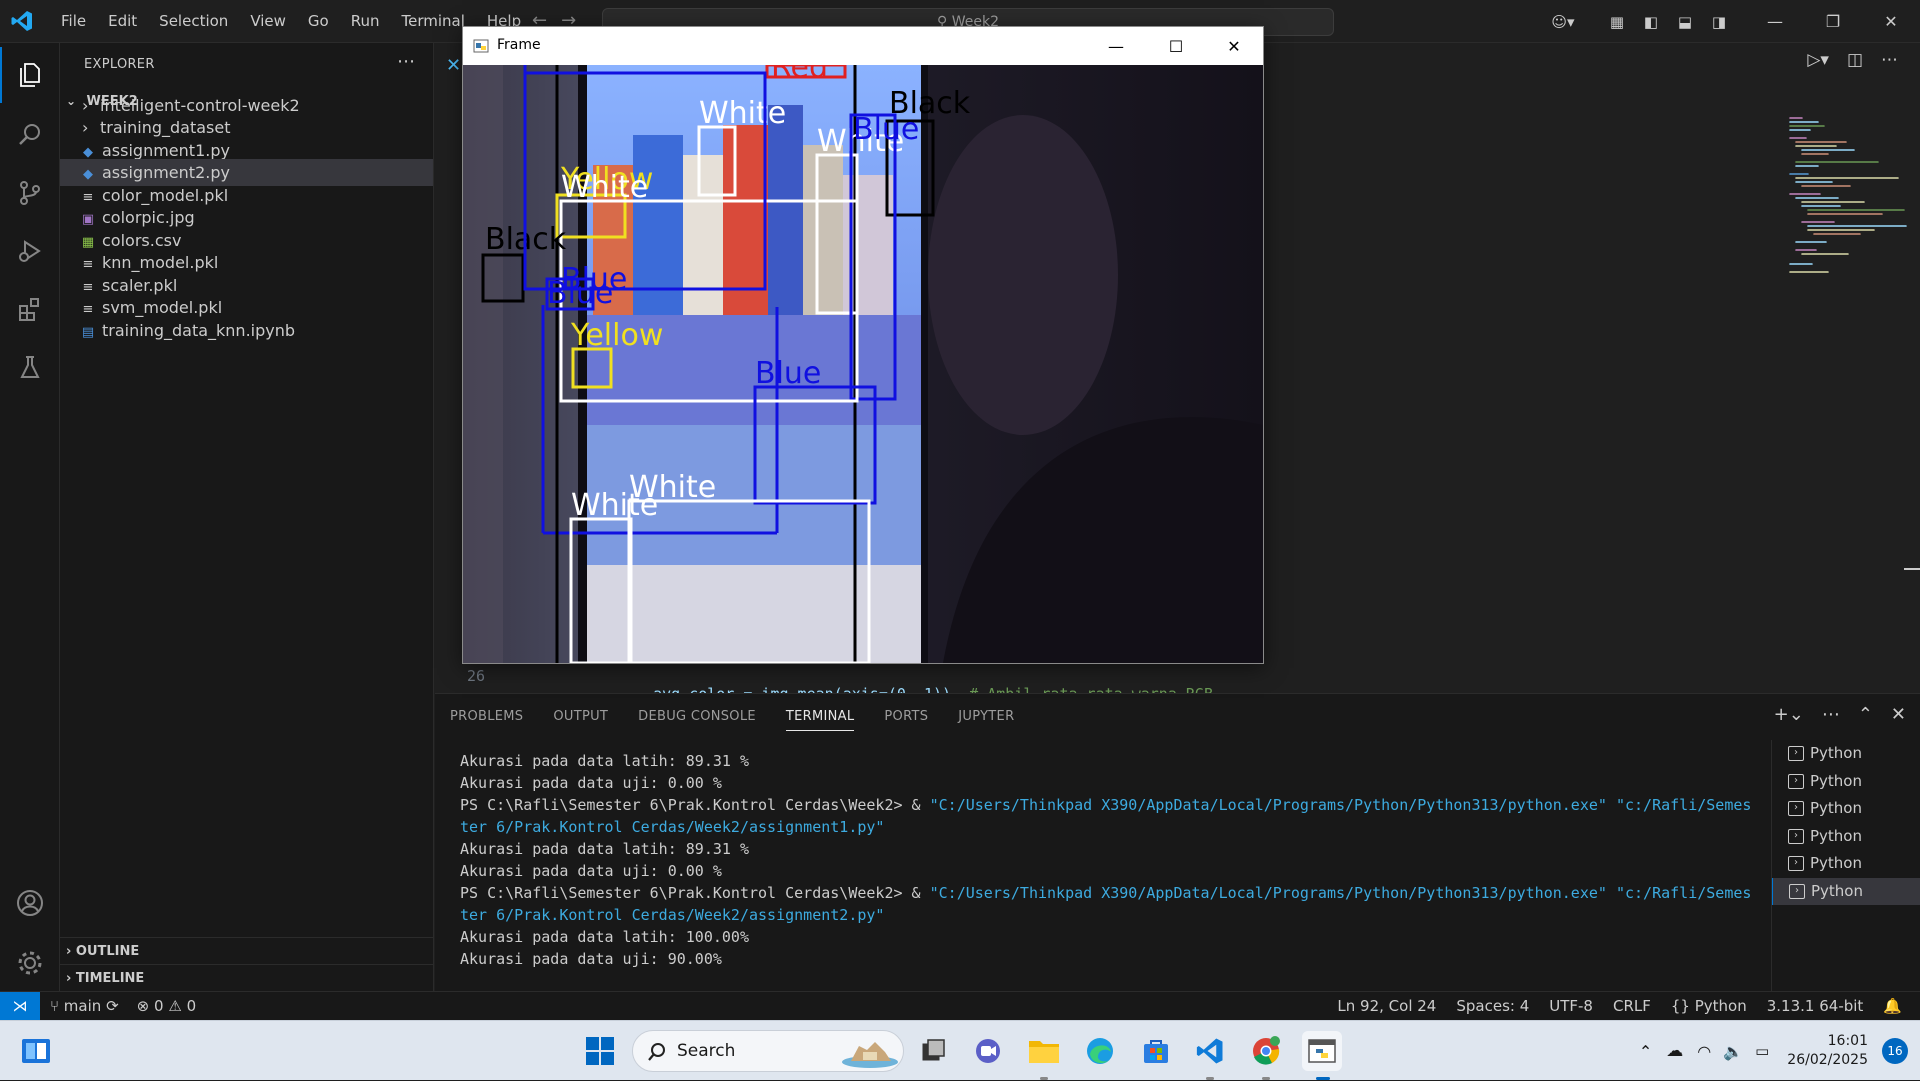 The height and width of the screenshot is (1081, 1920). What do you see at coordinates (614, 505) in the screenshot?
I see `detection-label: White` at bounding box center [614, 505].